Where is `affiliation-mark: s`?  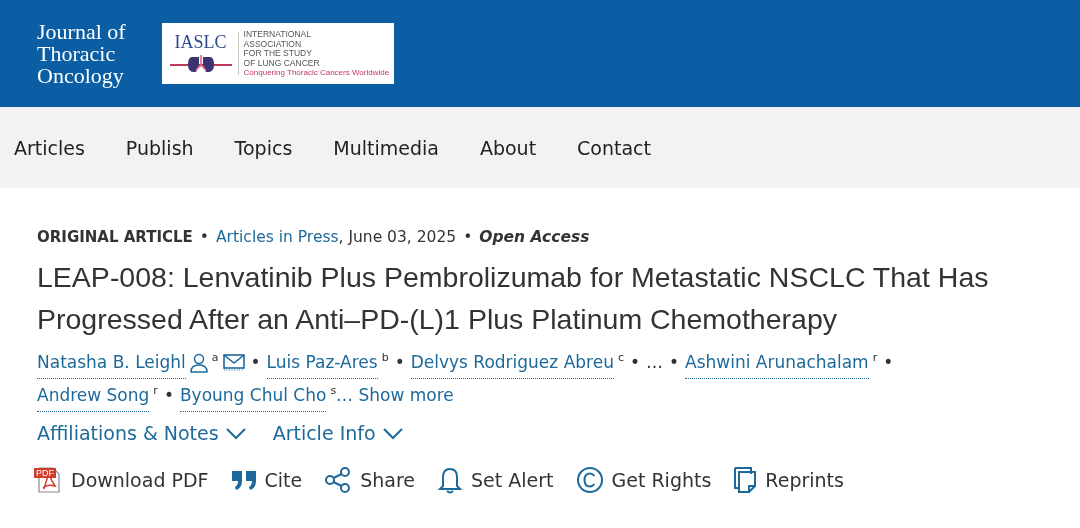
affiliation-mark: s is located at coordinates (333, 391).